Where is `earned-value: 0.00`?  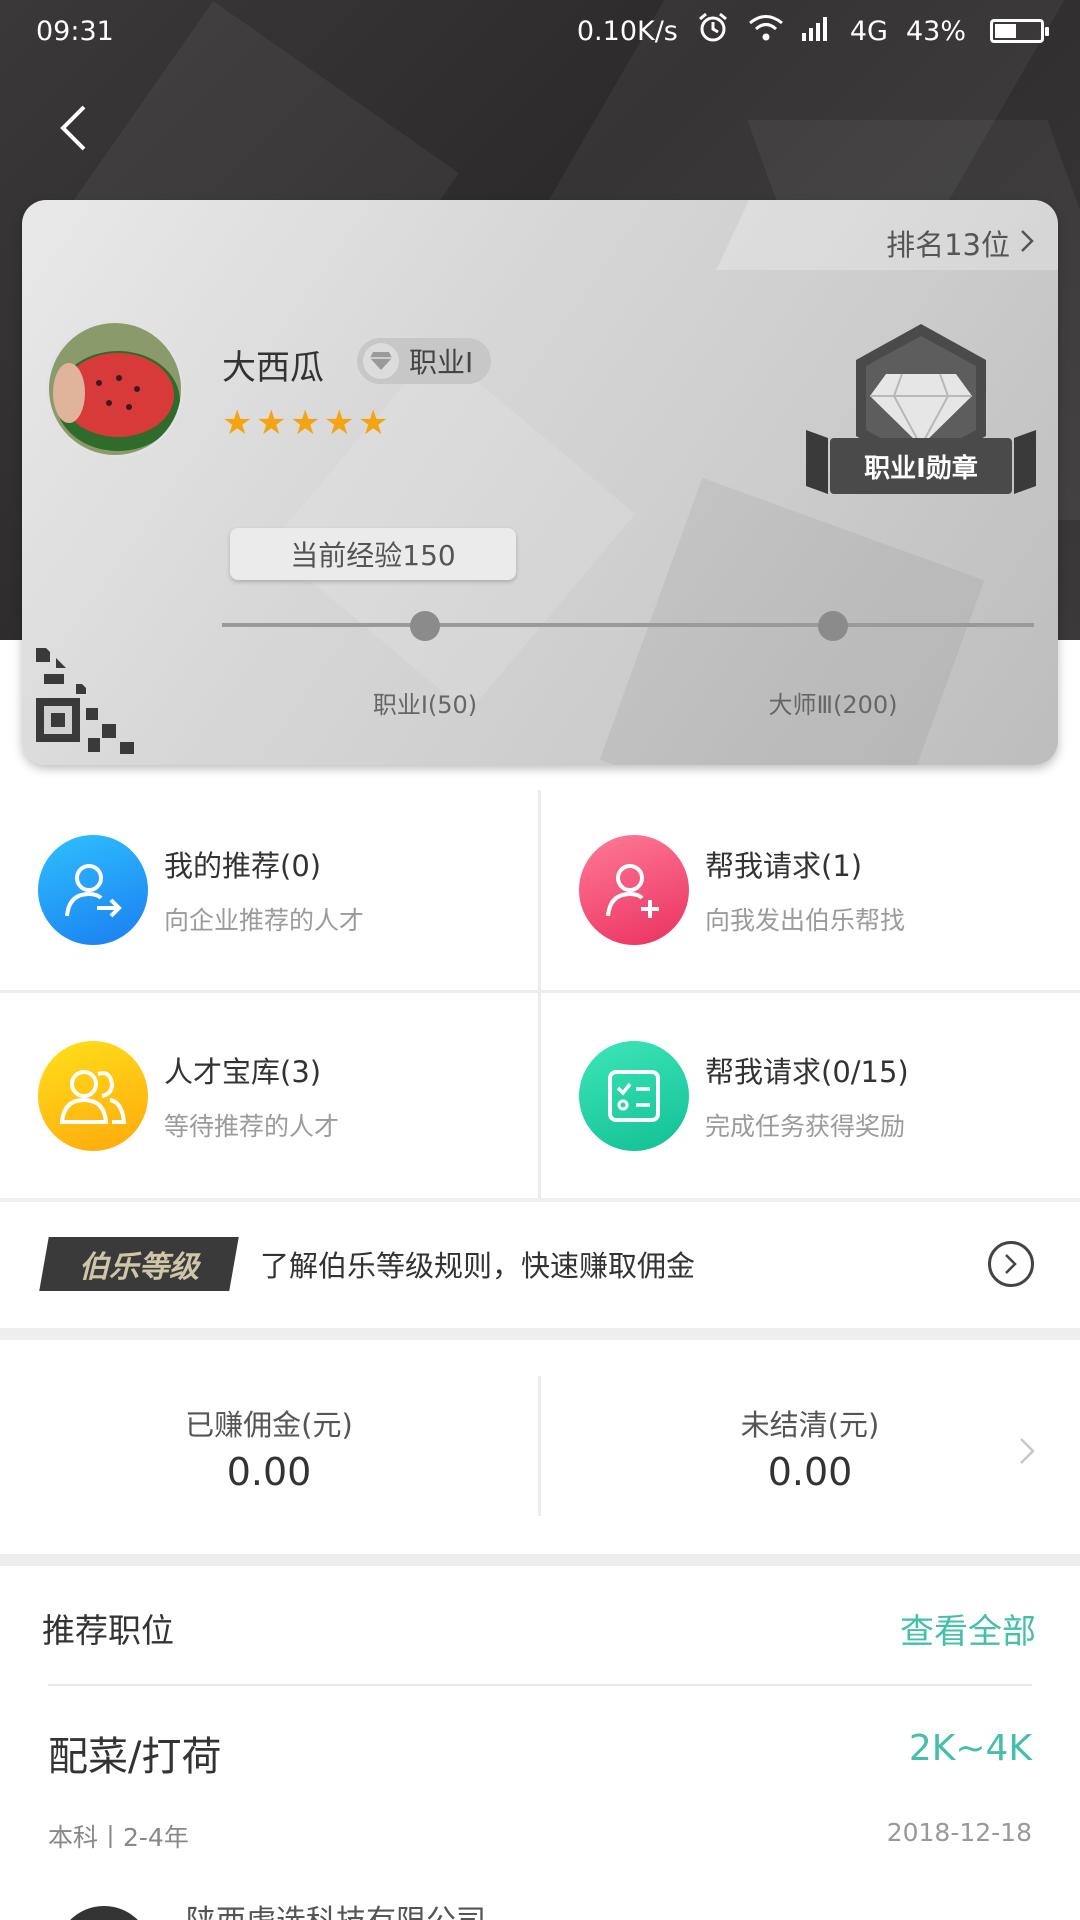 earned-value: 0.00 is located at coordinates (269, 1472).